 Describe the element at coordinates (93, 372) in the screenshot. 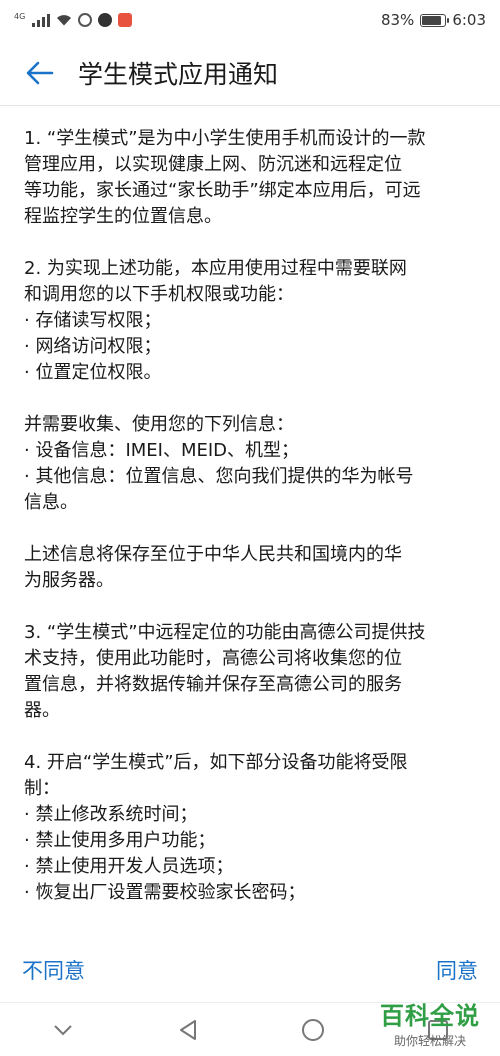

I see `notice-line: · 位置定位权限。` at that location.